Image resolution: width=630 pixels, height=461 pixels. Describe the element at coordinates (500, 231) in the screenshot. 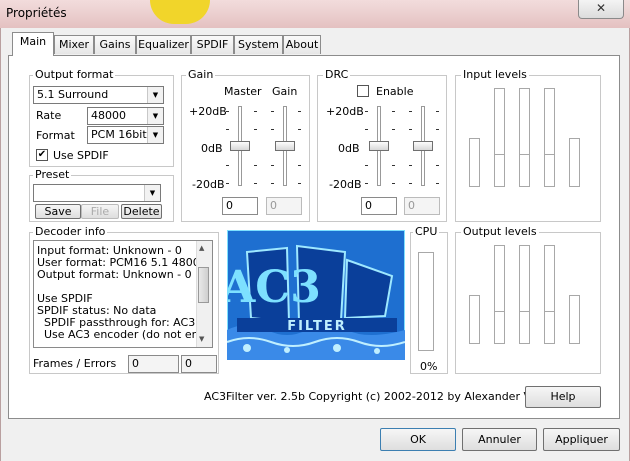

I see `output-levels-title: Output levels` at that location.